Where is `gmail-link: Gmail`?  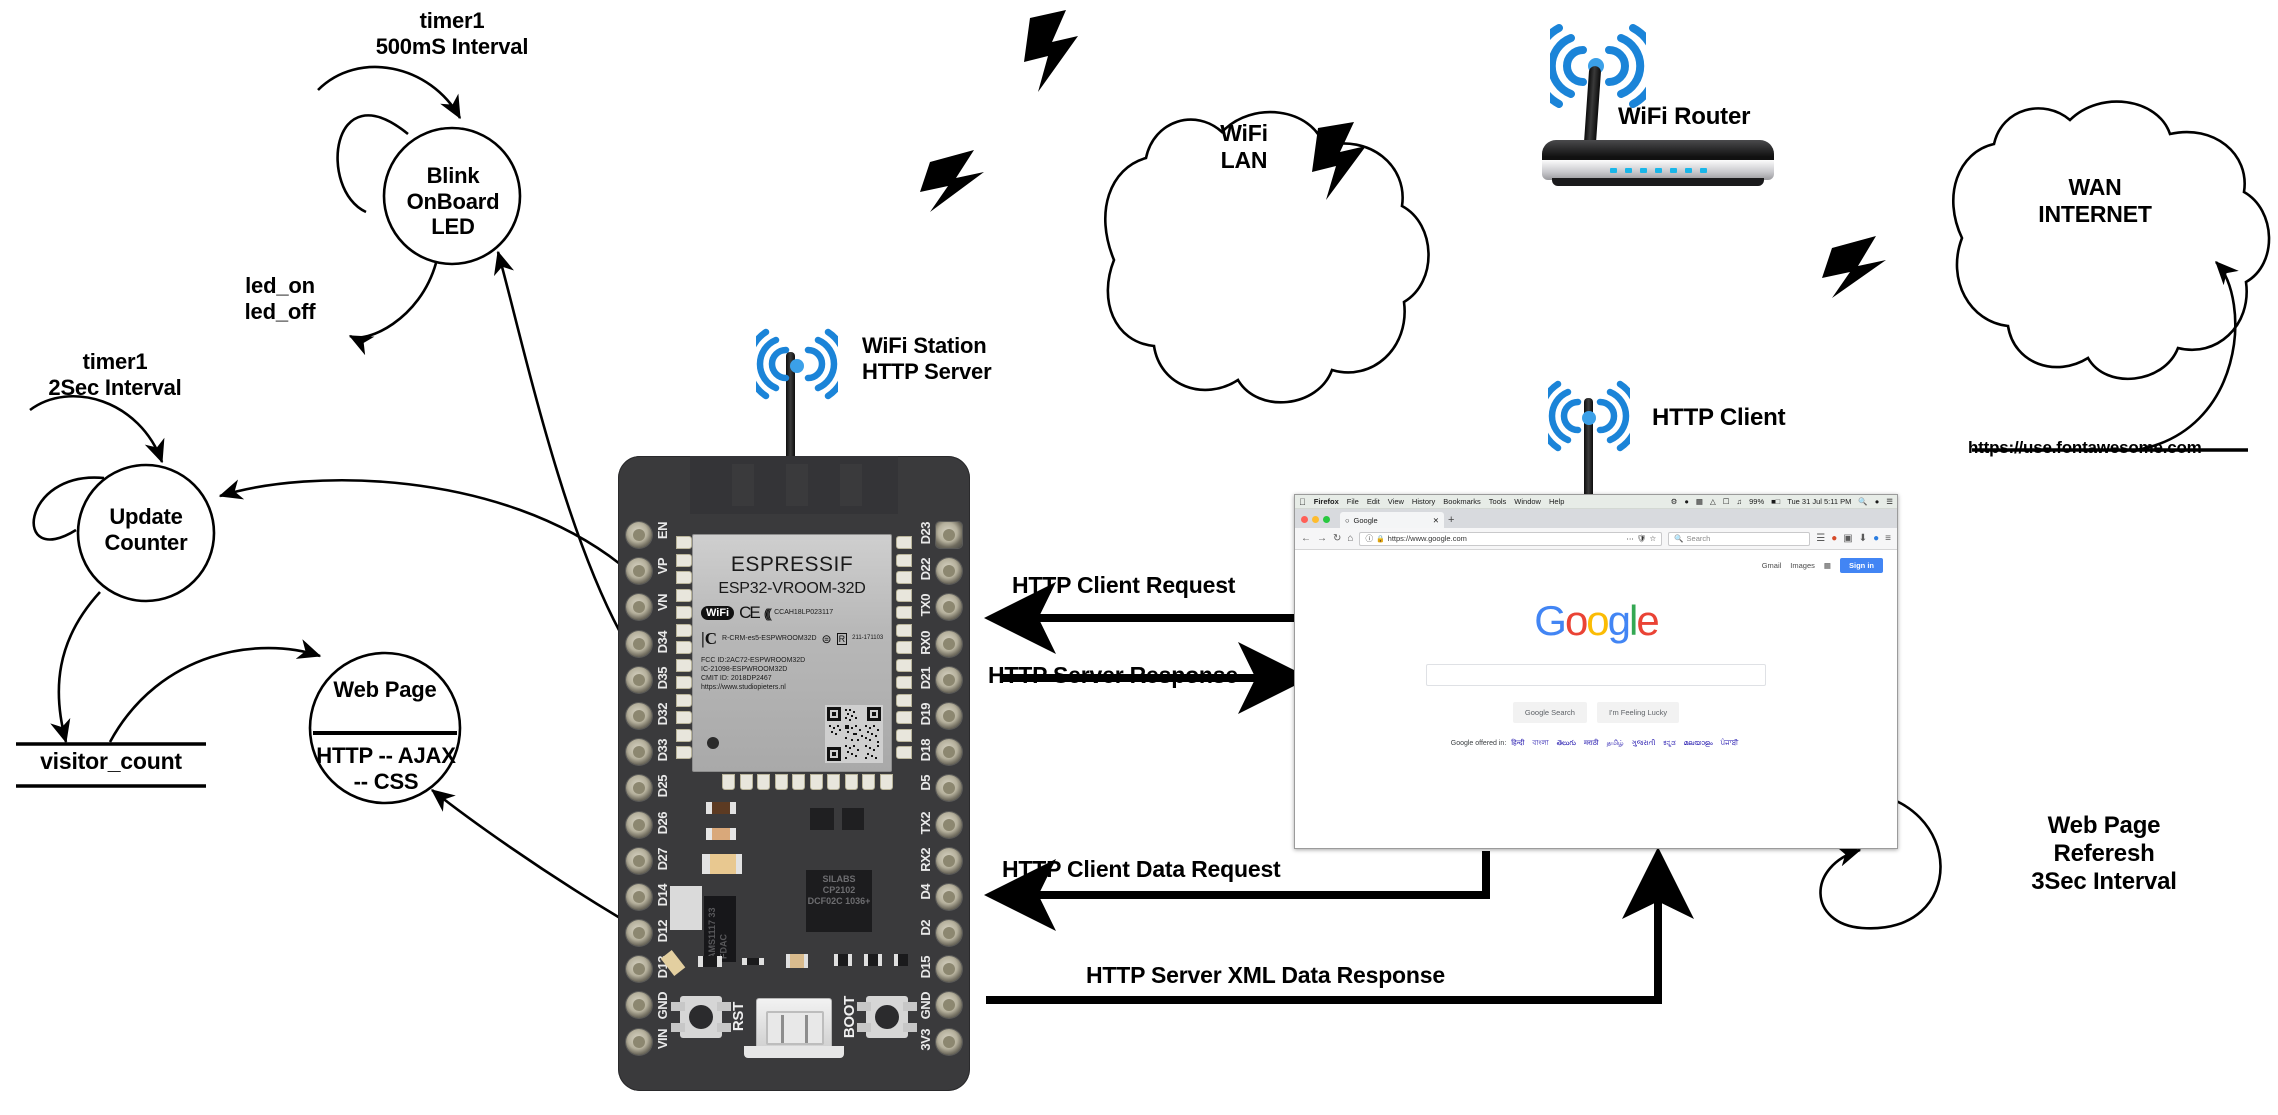 gmail-link: Gmail is located at coordinates (1772, 565).